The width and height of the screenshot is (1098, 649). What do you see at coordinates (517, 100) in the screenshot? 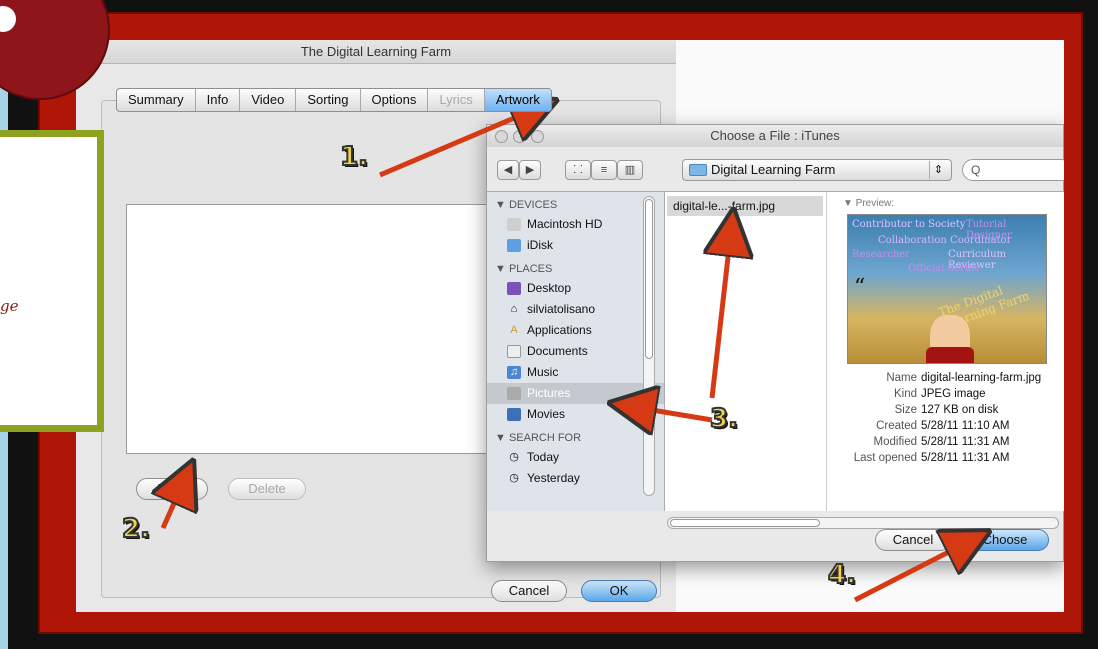
I see `tab-artwork: Artwork` at bounding box center [517, 100].